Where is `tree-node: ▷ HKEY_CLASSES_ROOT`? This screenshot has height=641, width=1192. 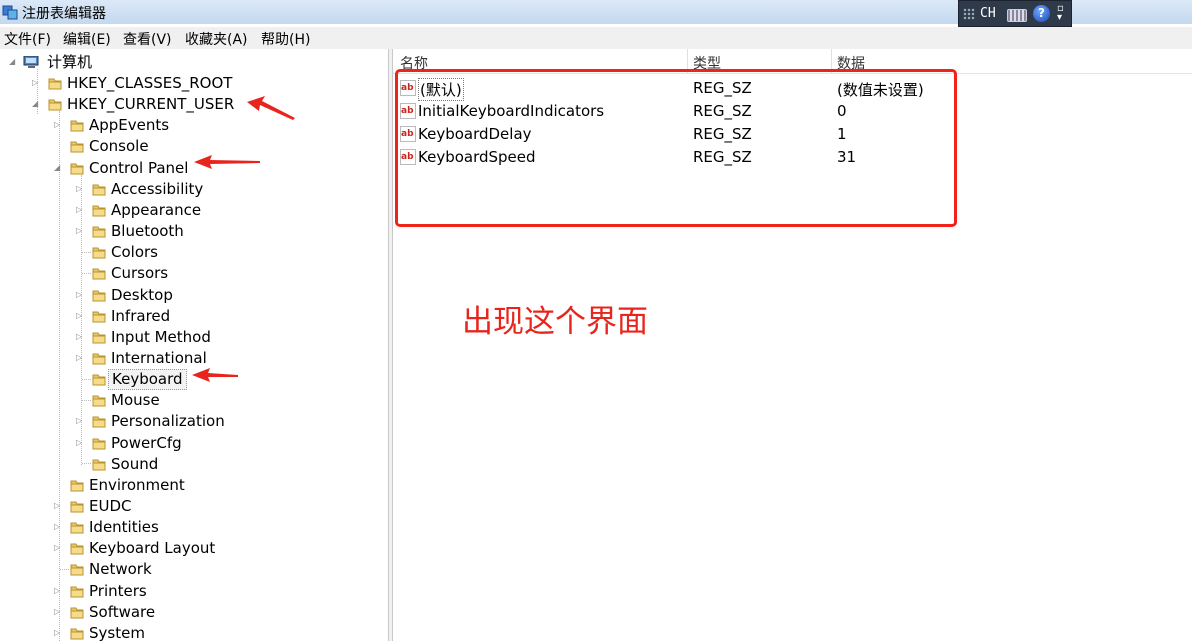 tree-node: ▷ HKEY_CLASSES_ROOT is located at coordinates (194, 83).